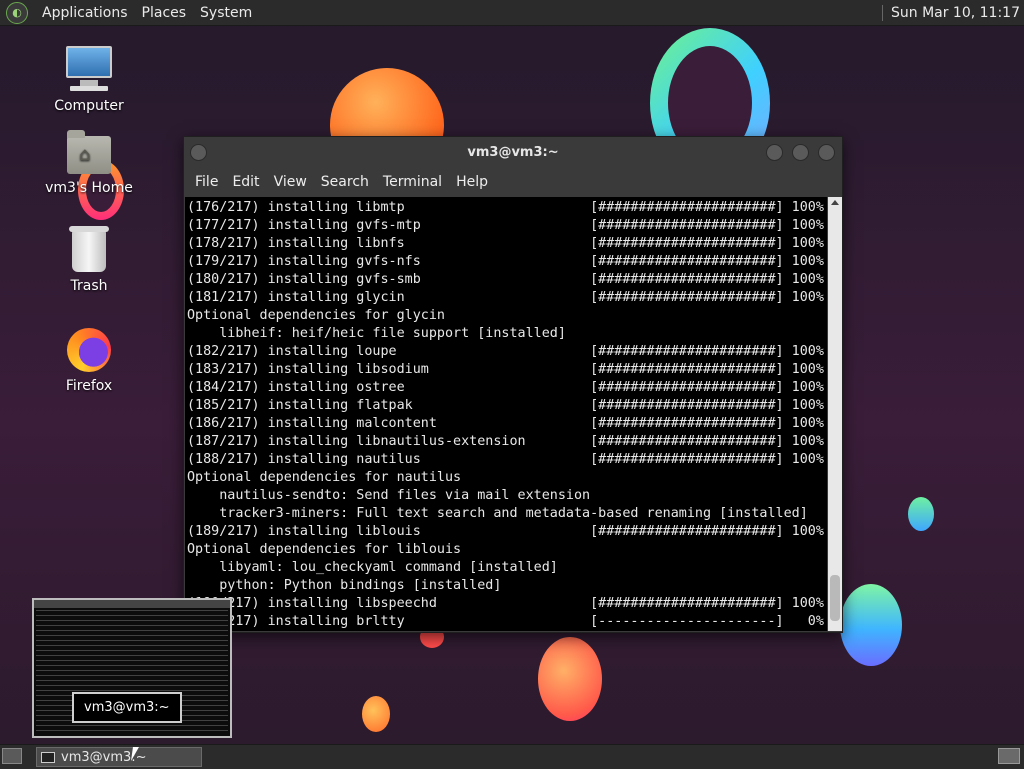 The image size is (1024, 769). I want to click on scrollbar-thumb, so click(835, 598).